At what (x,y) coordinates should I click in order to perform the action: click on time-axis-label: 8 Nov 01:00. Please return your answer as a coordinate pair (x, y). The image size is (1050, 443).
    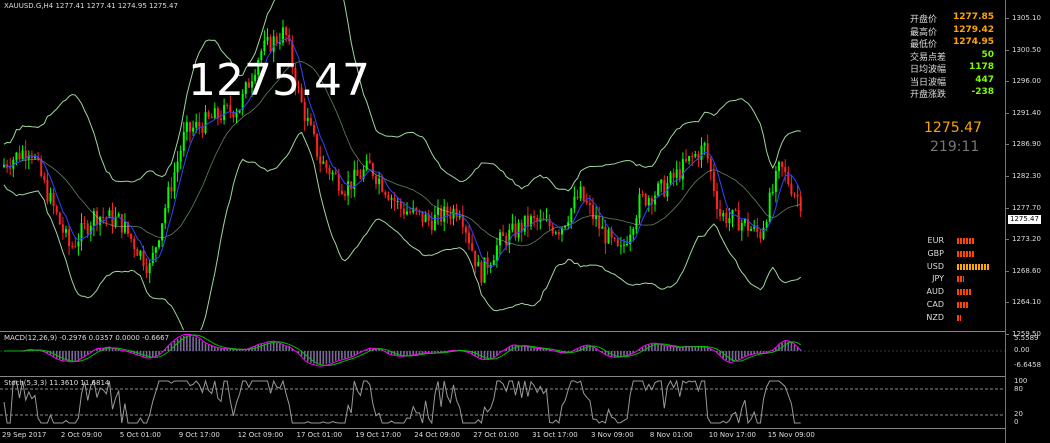
    Looking at the image, I should click on (671, 435).